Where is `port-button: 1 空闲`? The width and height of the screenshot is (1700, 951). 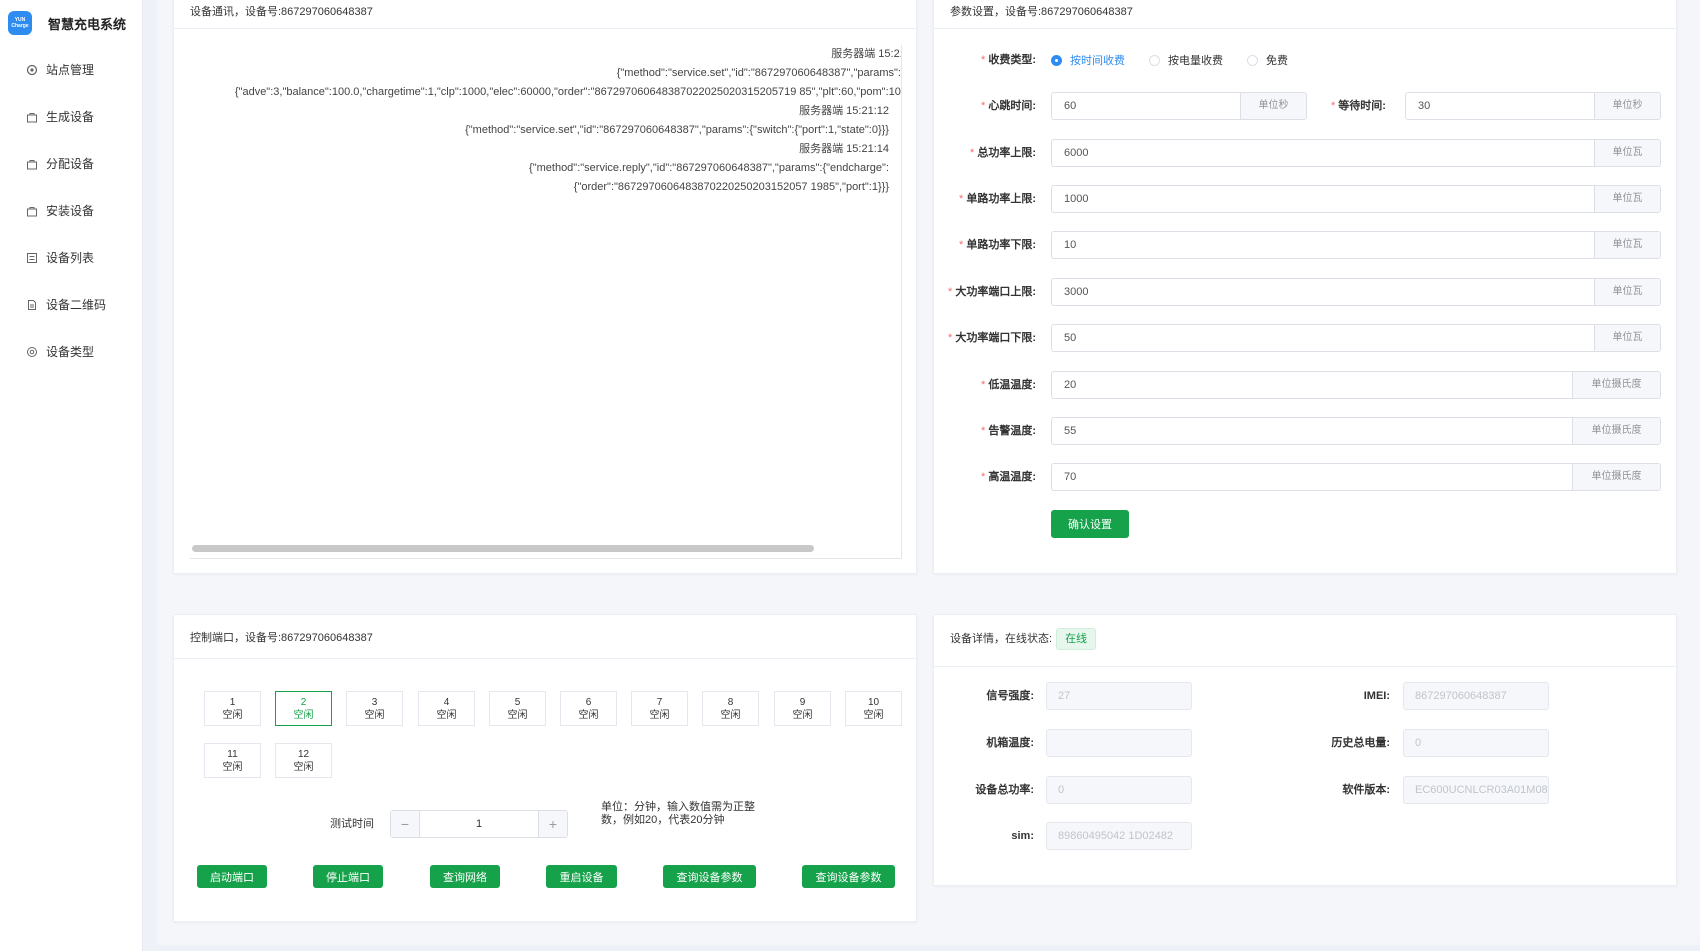 port-button: 1 空闲 is located at coordinates (232, 708).